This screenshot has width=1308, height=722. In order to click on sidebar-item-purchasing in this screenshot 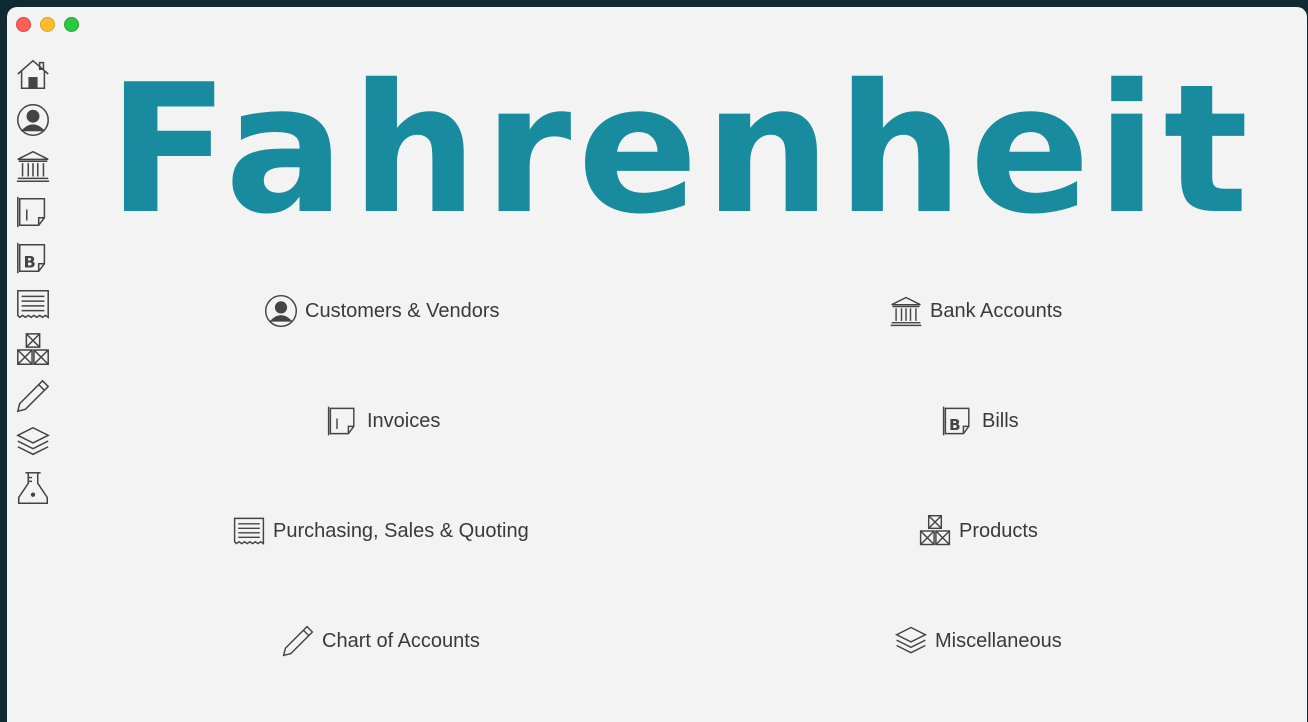, I will do `click(33, 304)`.